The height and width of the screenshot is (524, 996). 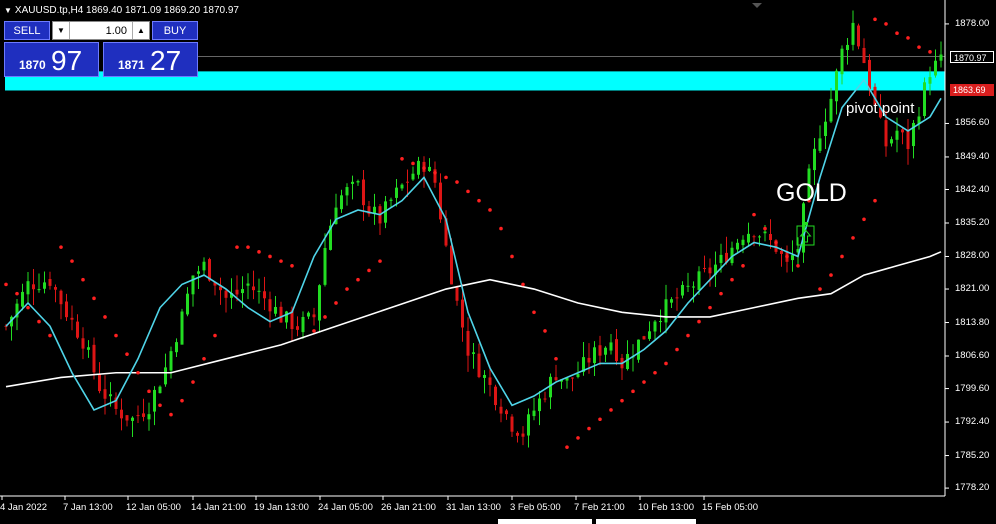 I want to click on lot-size-stepper: ▼ ▲, so click(x=101, y=30).